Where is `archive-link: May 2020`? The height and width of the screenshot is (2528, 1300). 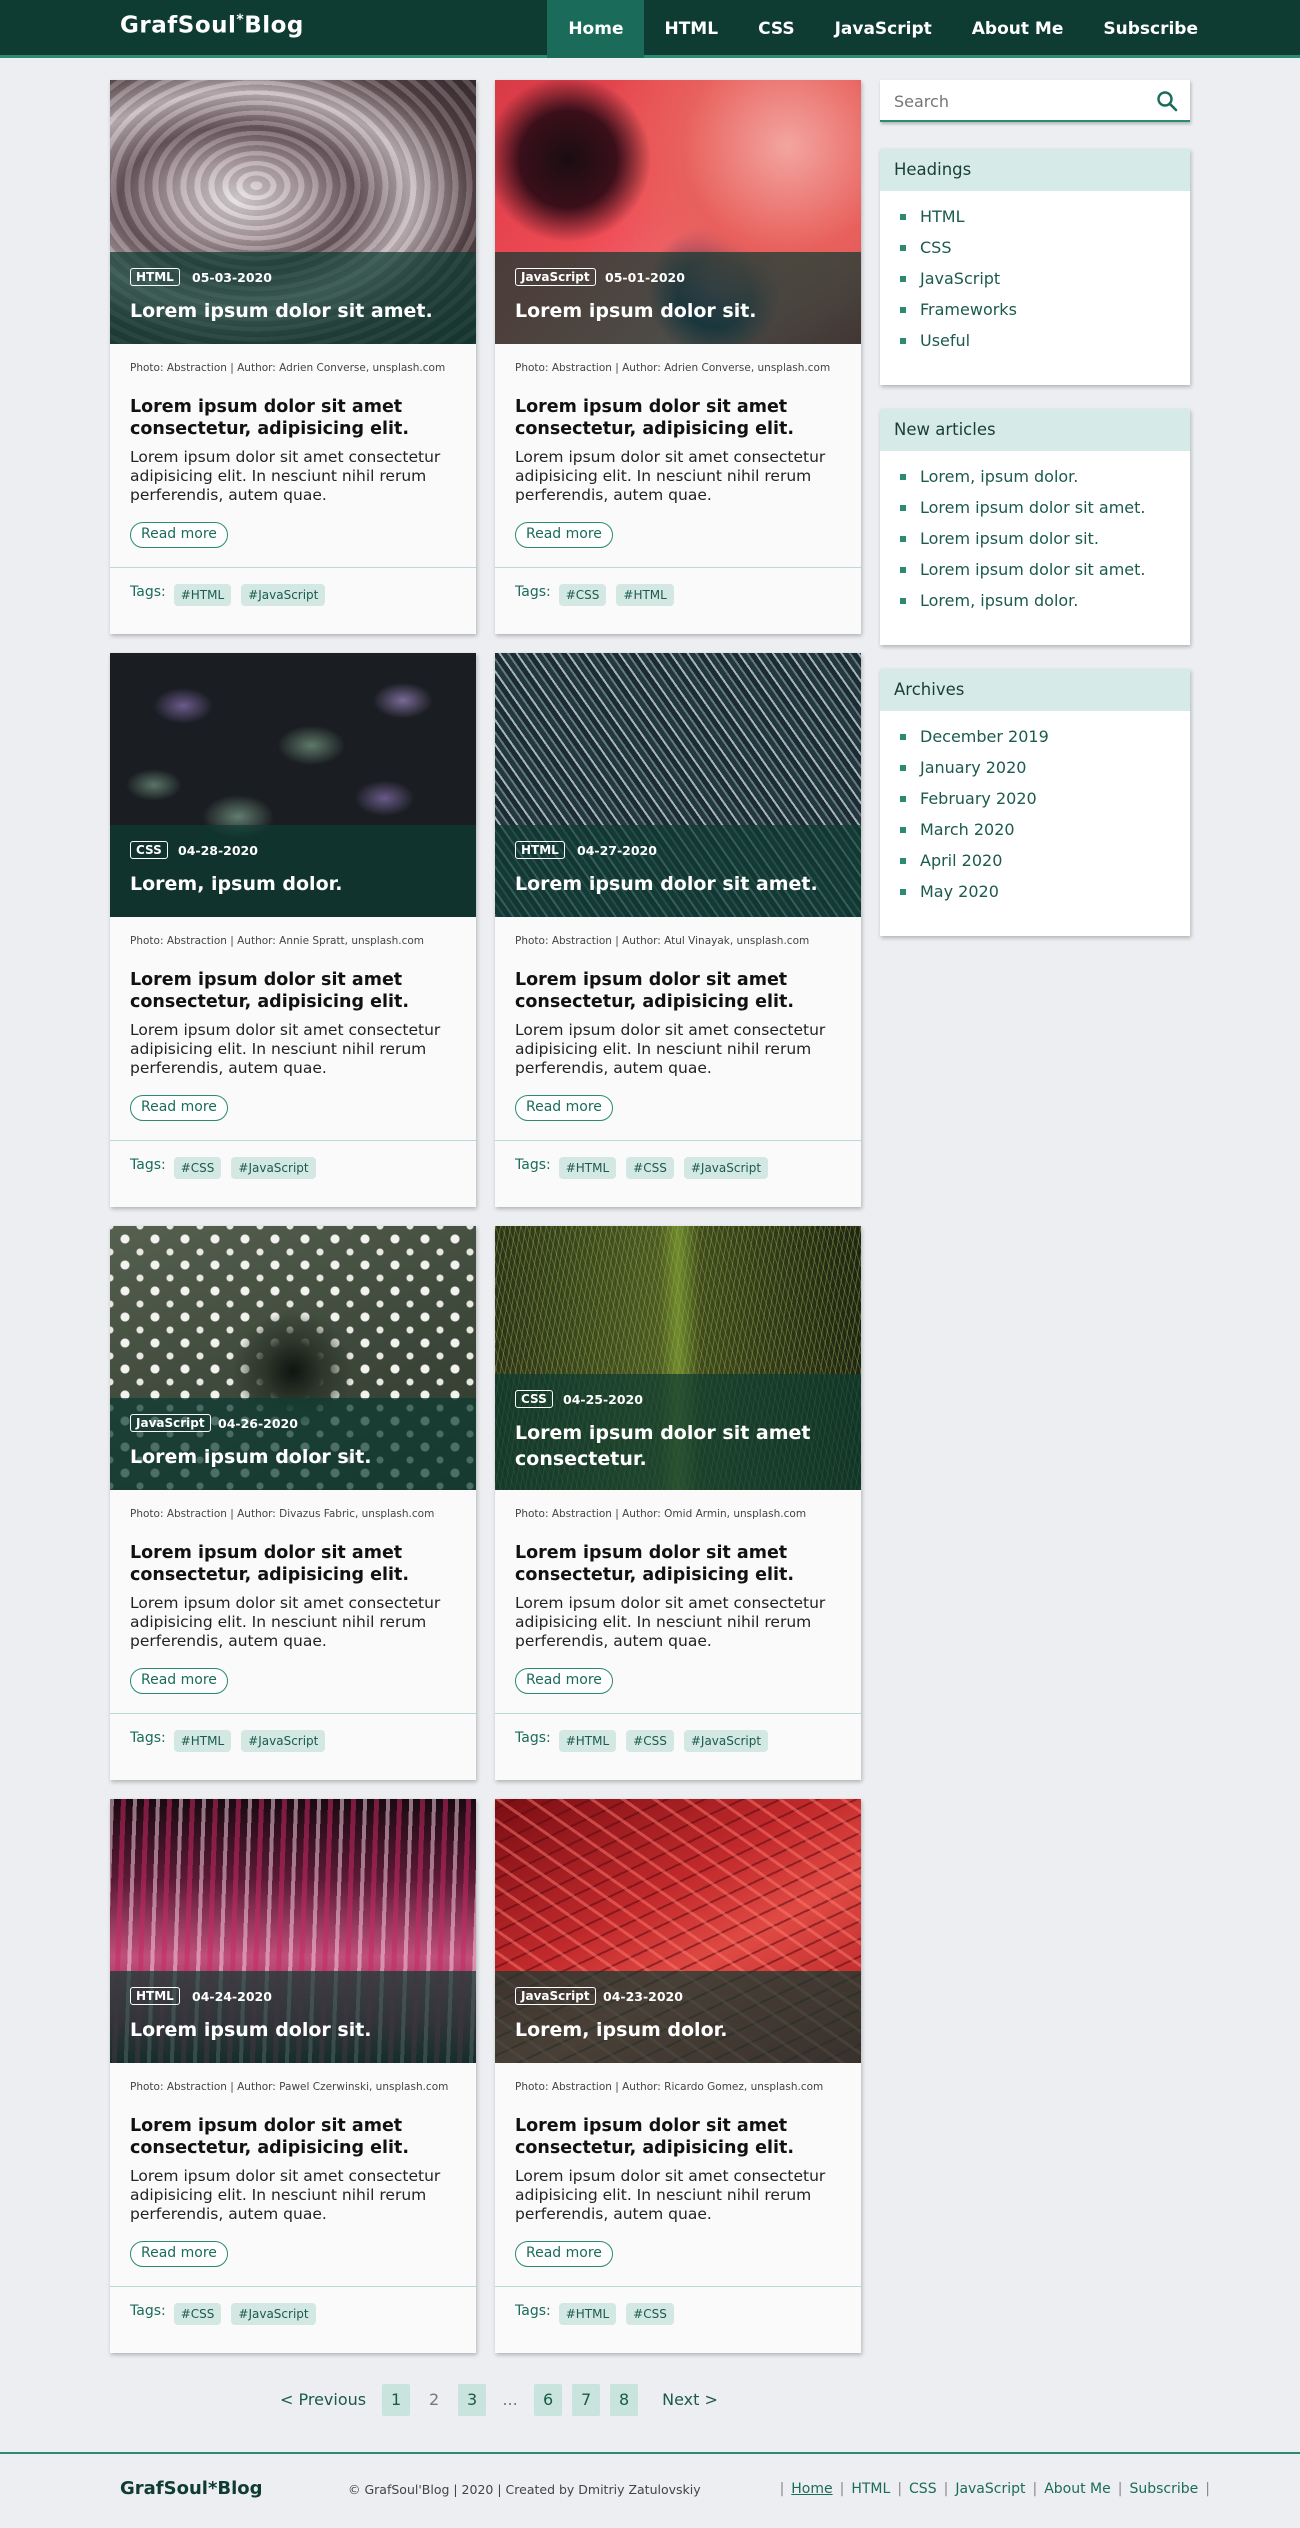
archive-link: May 2020 is located at coordinates (1045, 897).